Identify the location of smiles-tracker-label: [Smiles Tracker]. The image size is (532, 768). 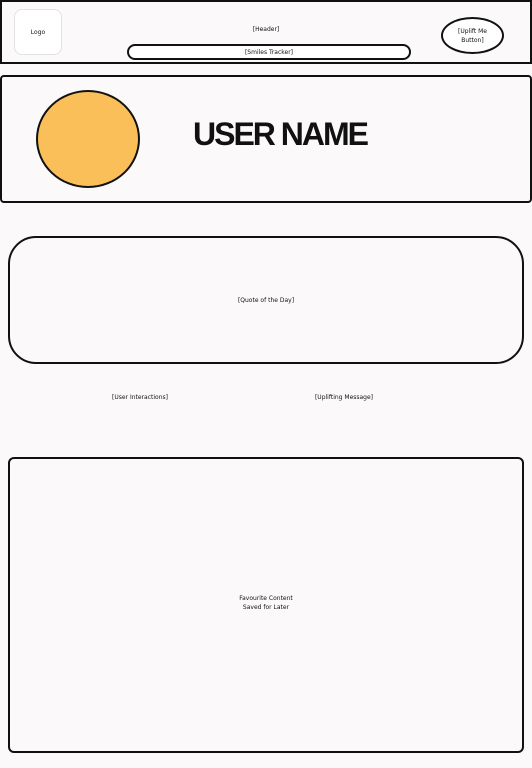
(269, 52).